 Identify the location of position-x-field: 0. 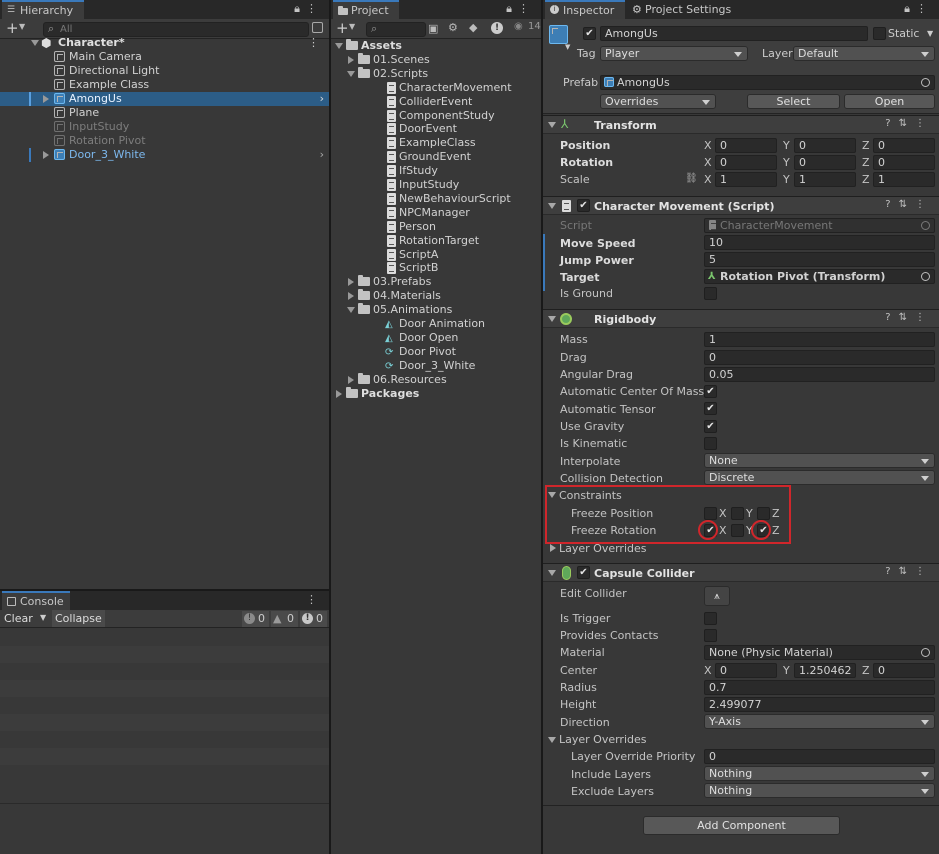
(746, 145).